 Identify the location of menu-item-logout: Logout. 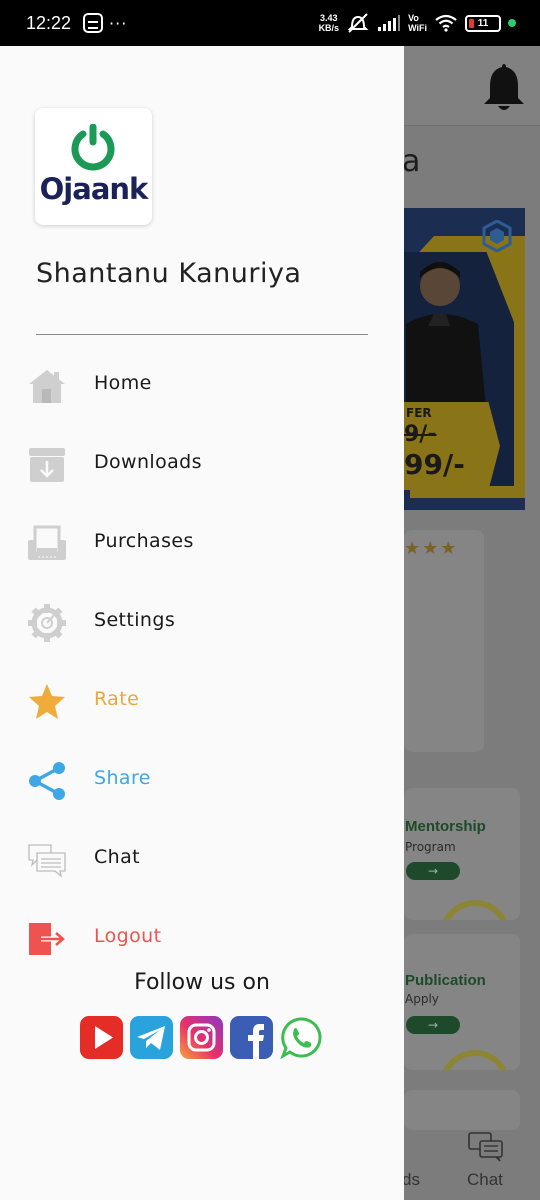
(202, 937).